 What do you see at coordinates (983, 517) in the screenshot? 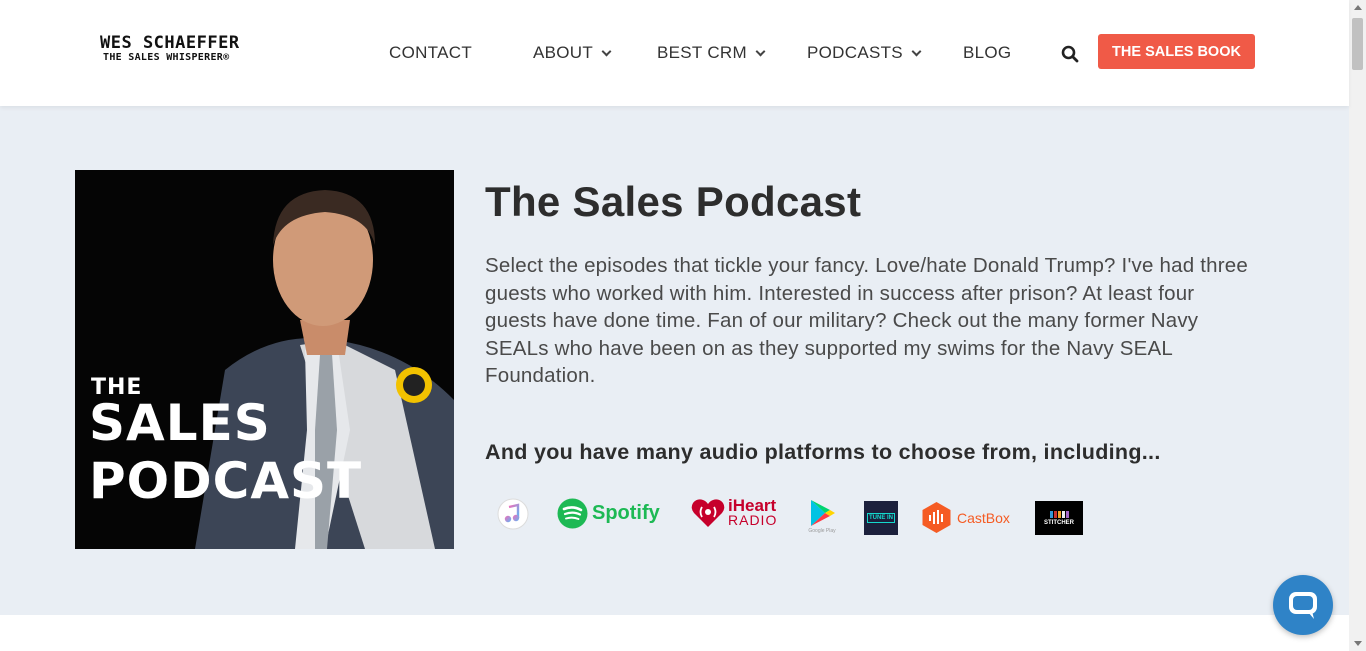
I see `castbox-label: CastBox` at bounding box center [983, 517].